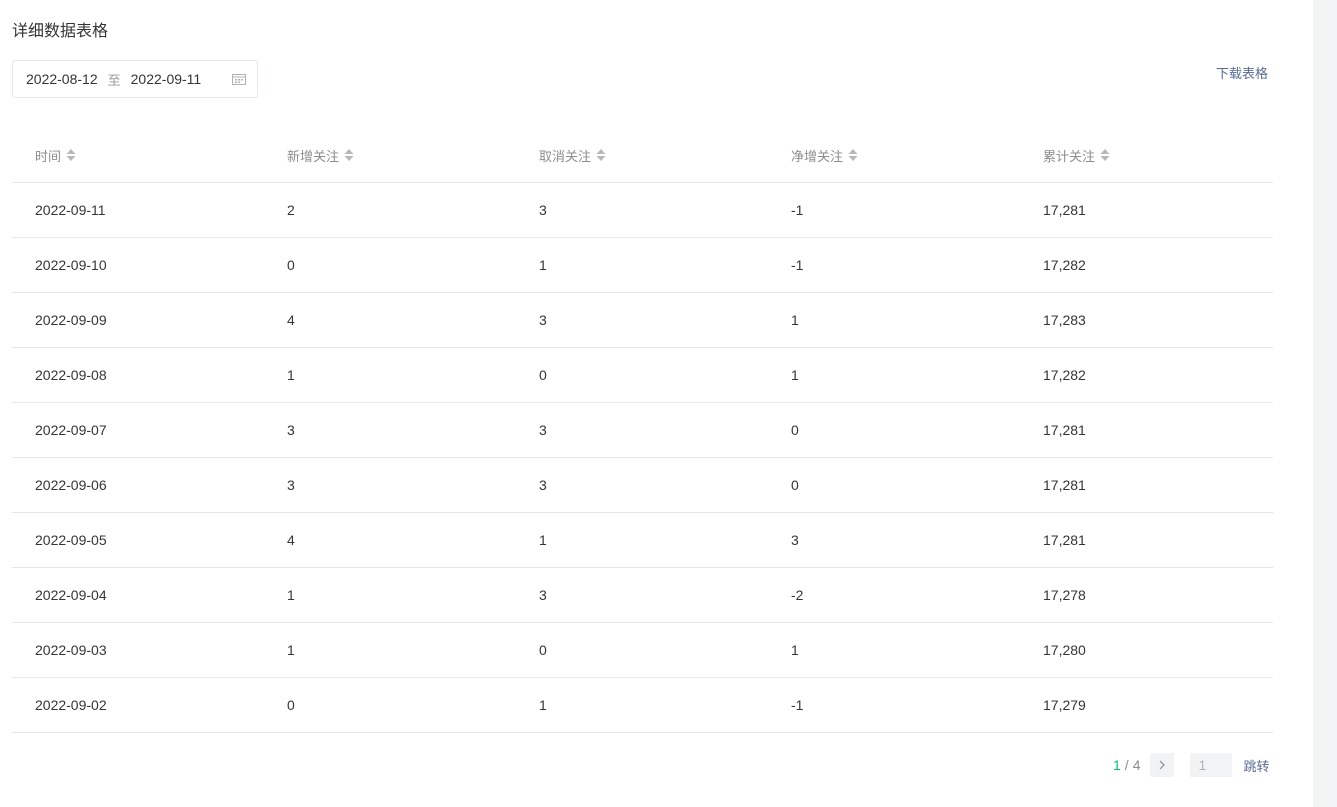 Image resolution: width=1337 pixels, height=807 pixels. Describe the element at coordinates (71, 430) in the screenshot. I see `table-cell: 2022-09-07` at that location.